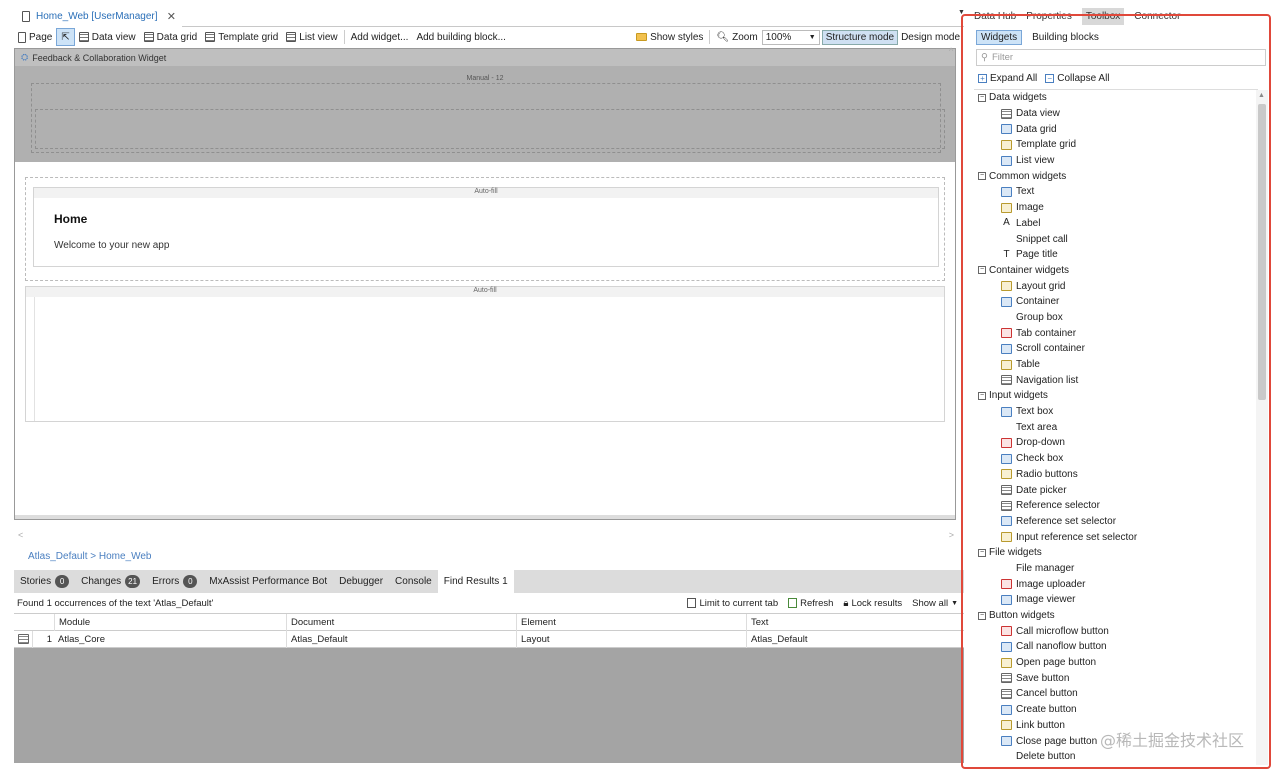 The image size is (1280, 769). I want to click on widget-item-text-area: Text area, so click(1116, 427).